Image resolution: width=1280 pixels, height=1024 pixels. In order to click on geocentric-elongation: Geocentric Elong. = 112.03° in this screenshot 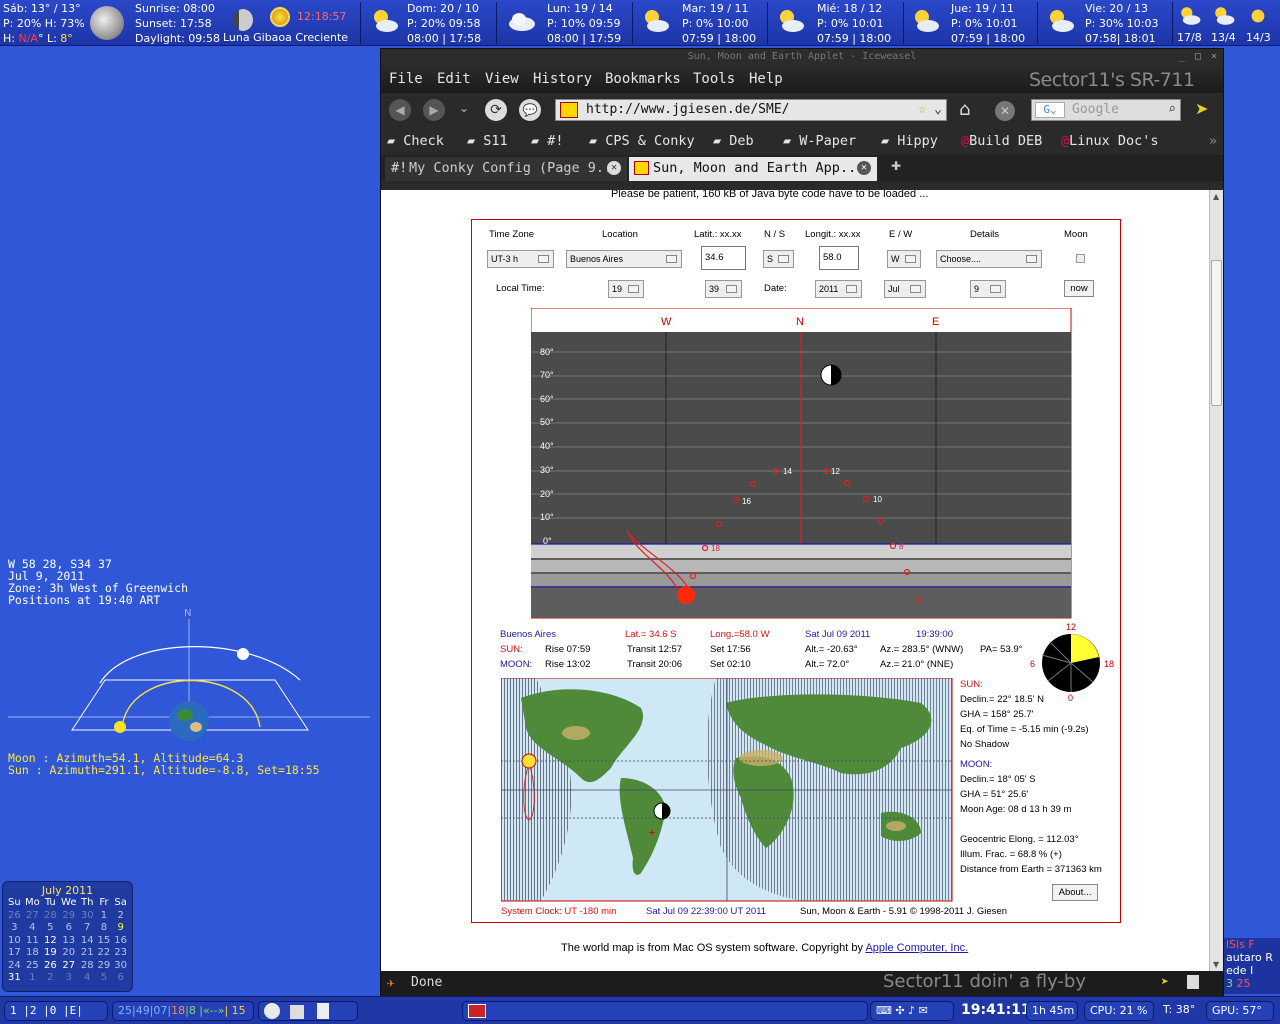, I will do `click(1019, 839)`.